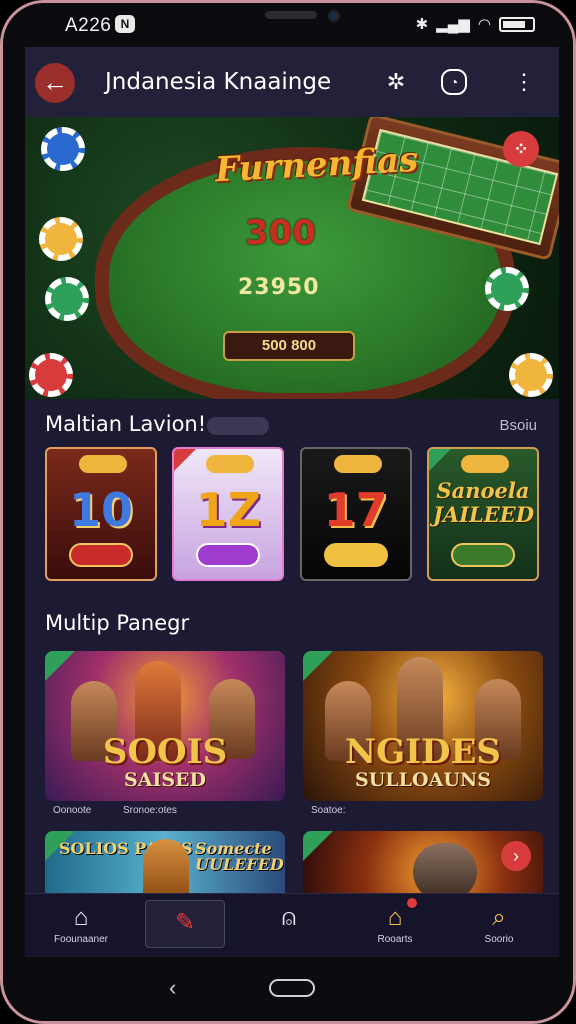  I want to click on hero-center-number: 300, so click(280, 233).